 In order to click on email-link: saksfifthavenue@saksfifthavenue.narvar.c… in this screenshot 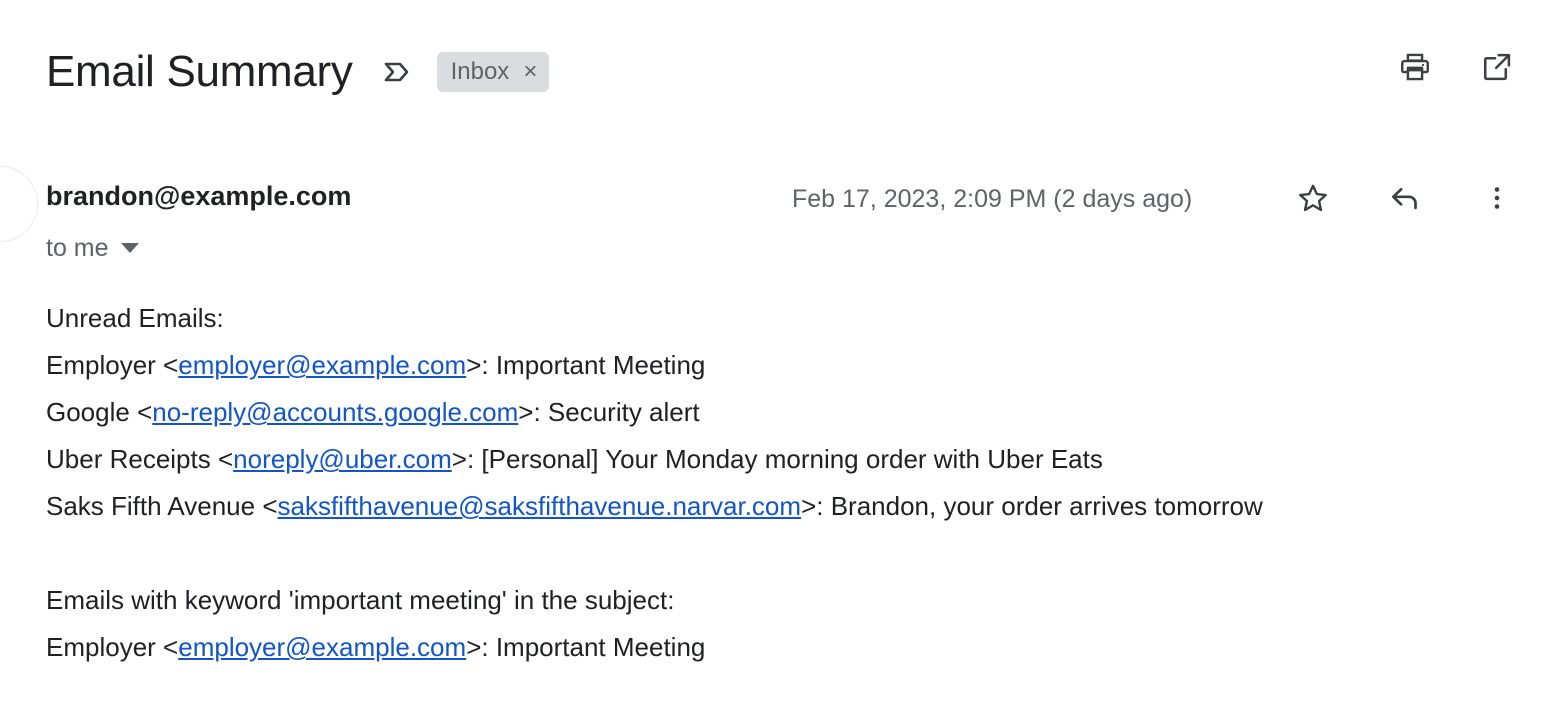, I will do `click(540, 506)`.